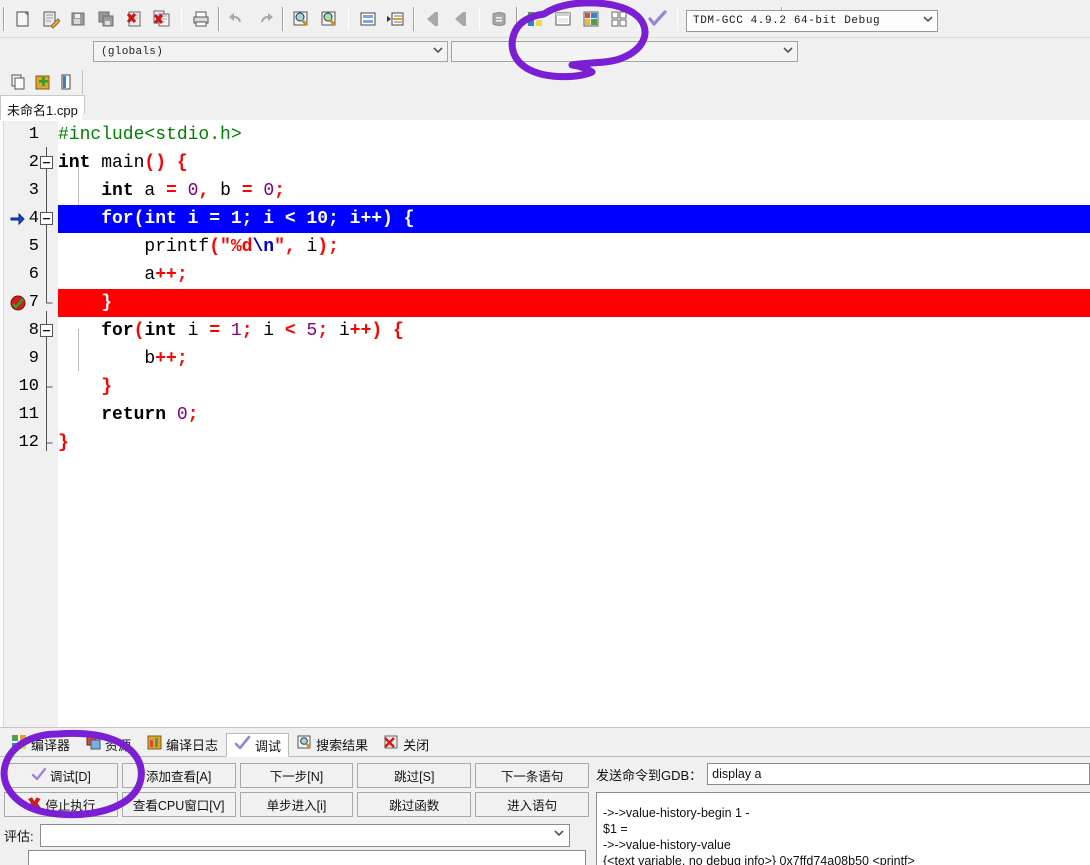  Describe the element at coordinates (329, 19) in the screenshot. I see `replace-icon` at that location.